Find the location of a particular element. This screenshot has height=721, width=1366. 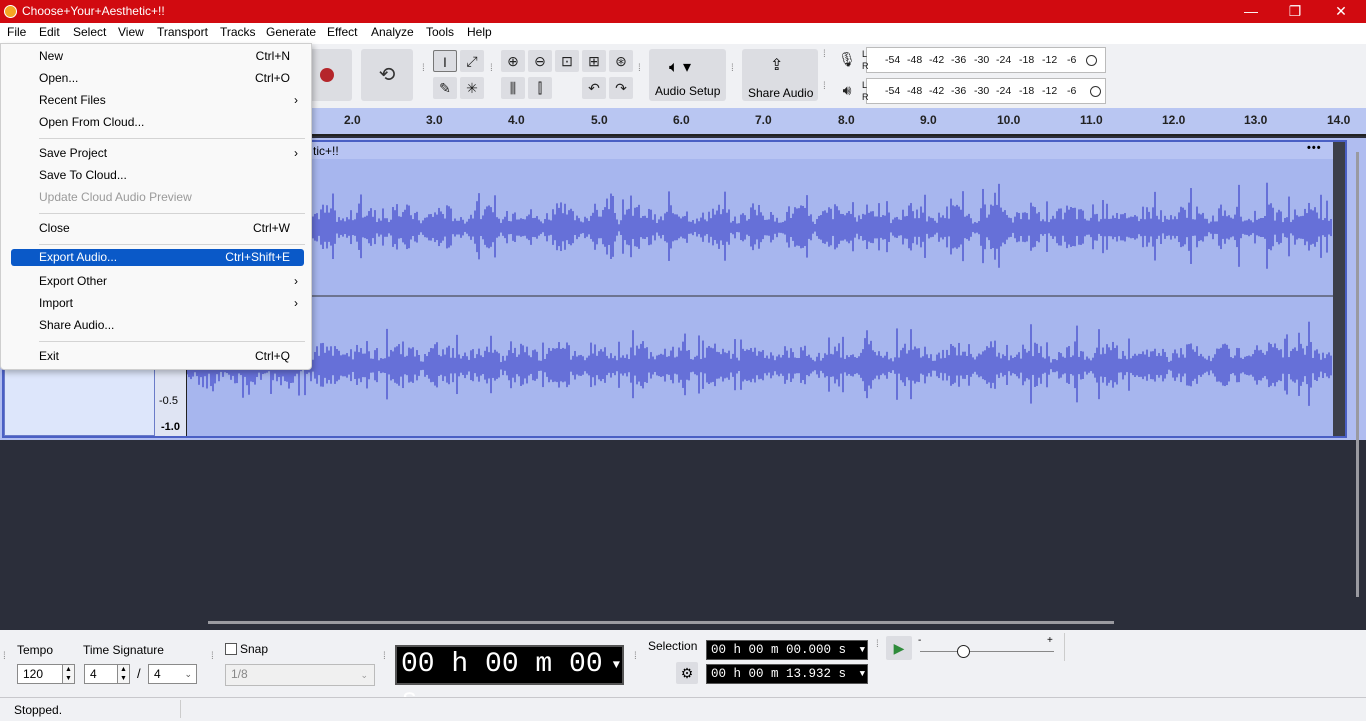

menu-select: Select is located at coordinates (89, 32).